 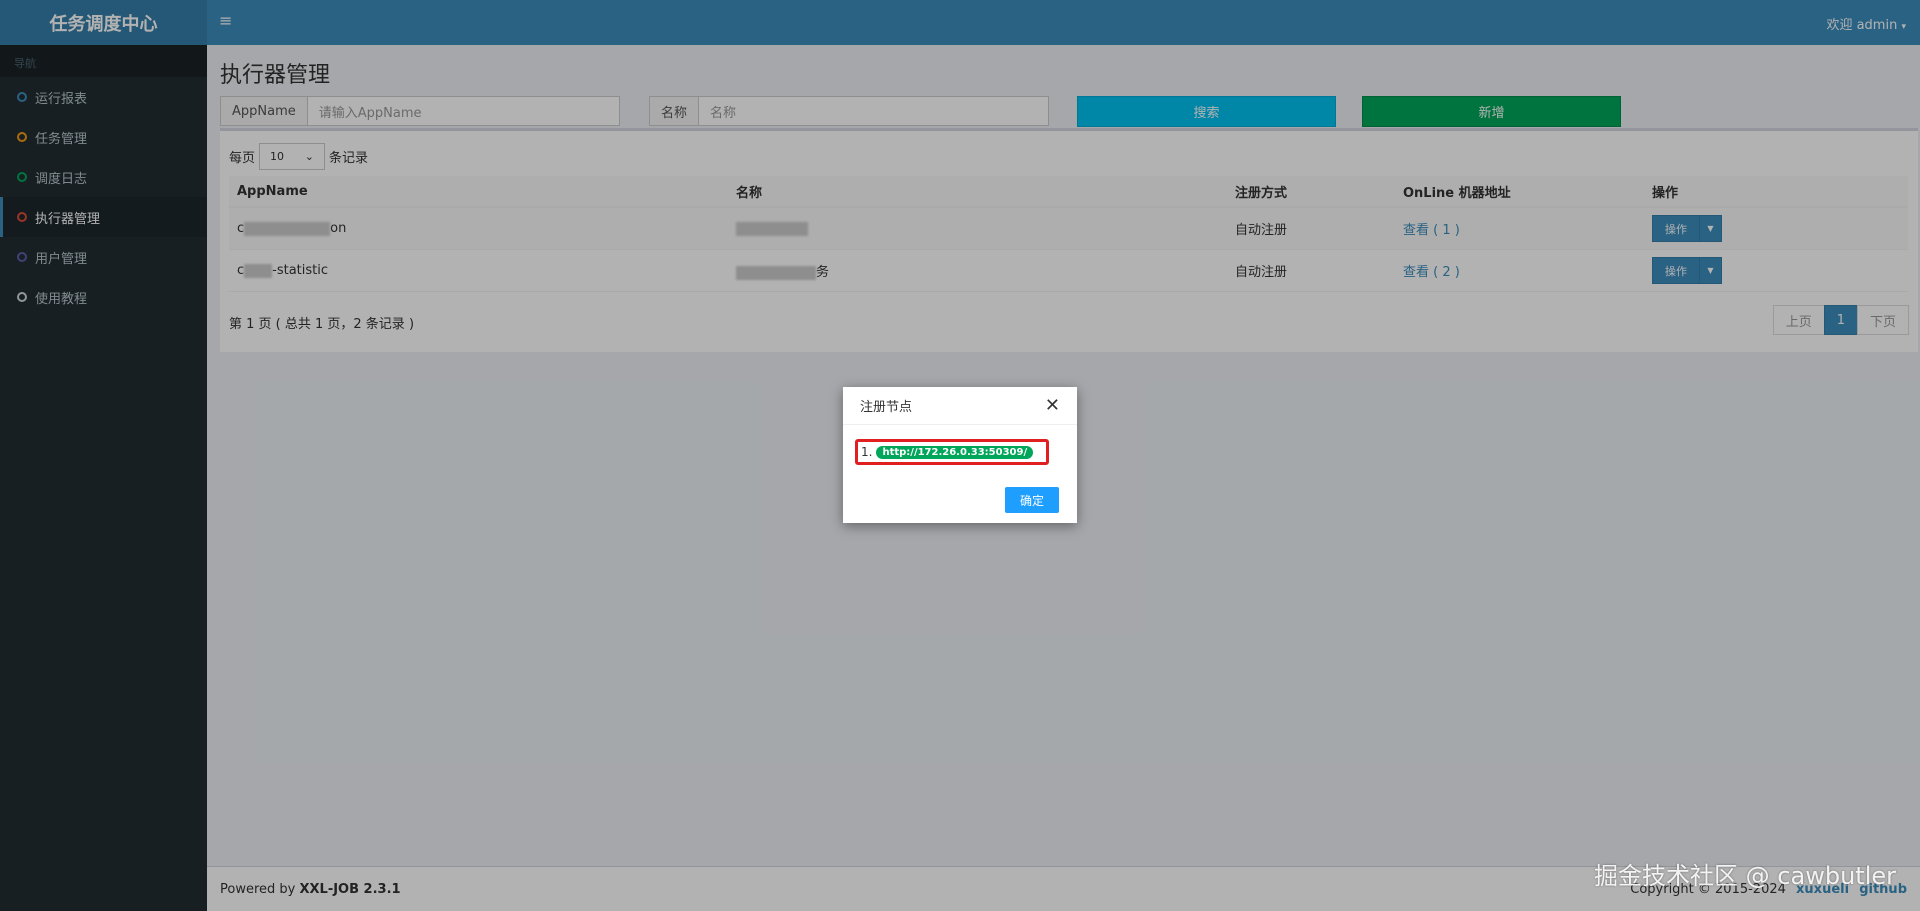 I want to click on register-nodes-dialog: 注册节点 ✕ 1. http://172.26.0.33:50309/ 确定, so click(x=960, y=455).